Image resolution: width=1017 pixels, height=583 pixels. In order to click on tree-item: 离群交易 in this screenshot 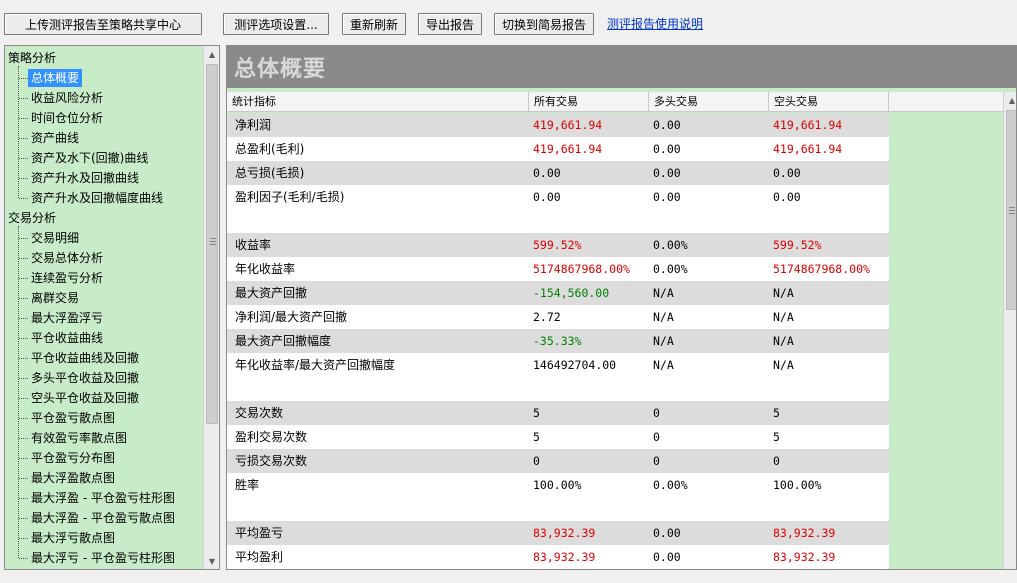, I will do `click(55, 298)`.